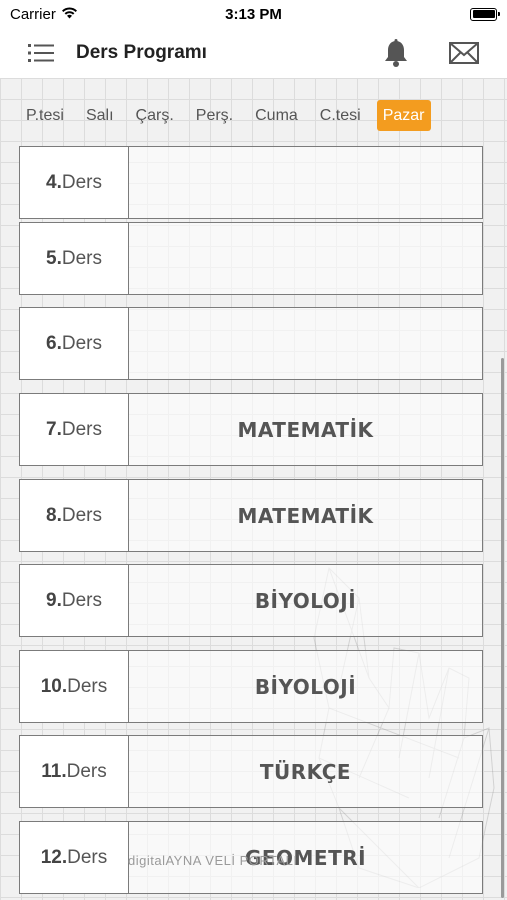 This screenshot has width=507, height=900. I want to click on lesson-row: 7. Ders MATEMATİK, so click(251, 429).